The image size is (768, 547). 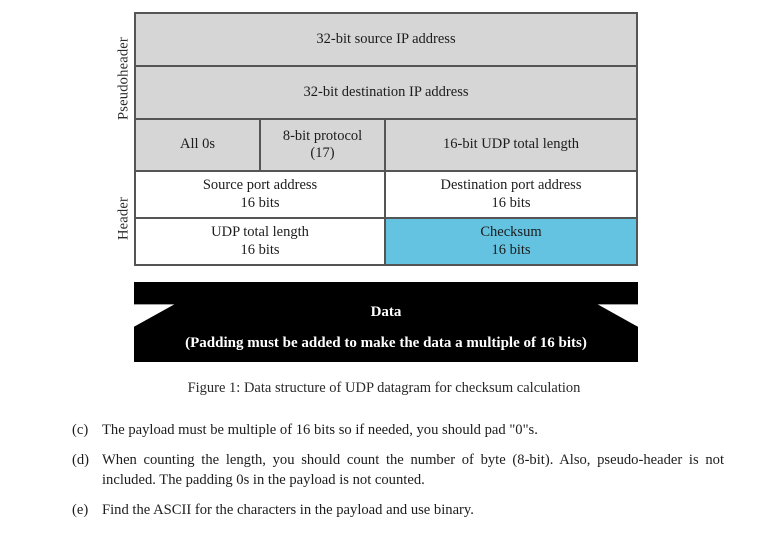 I want to click on field-all-zeros: All 0s, so click(x=198, y=145).